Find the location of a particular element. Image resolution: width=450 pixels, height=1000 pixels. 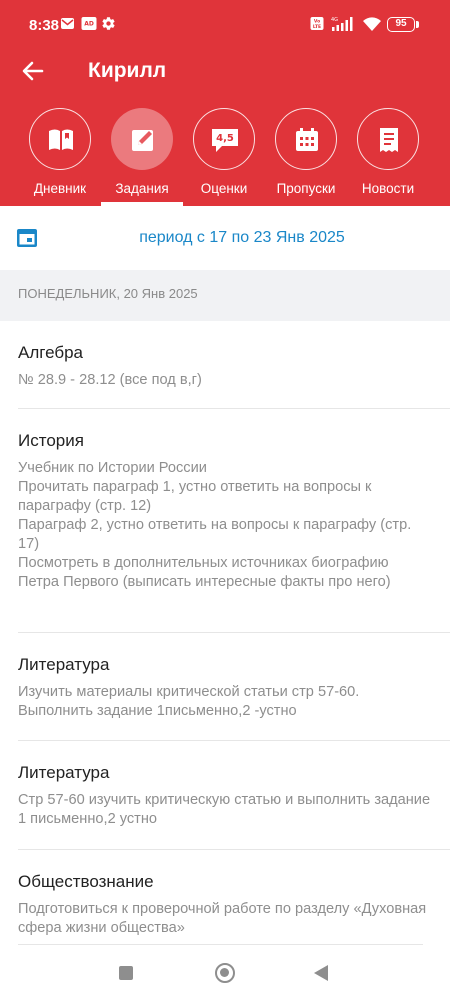

period-selector: период с 17 по 23 Янв 2025 is located at coordinates (225, 238).